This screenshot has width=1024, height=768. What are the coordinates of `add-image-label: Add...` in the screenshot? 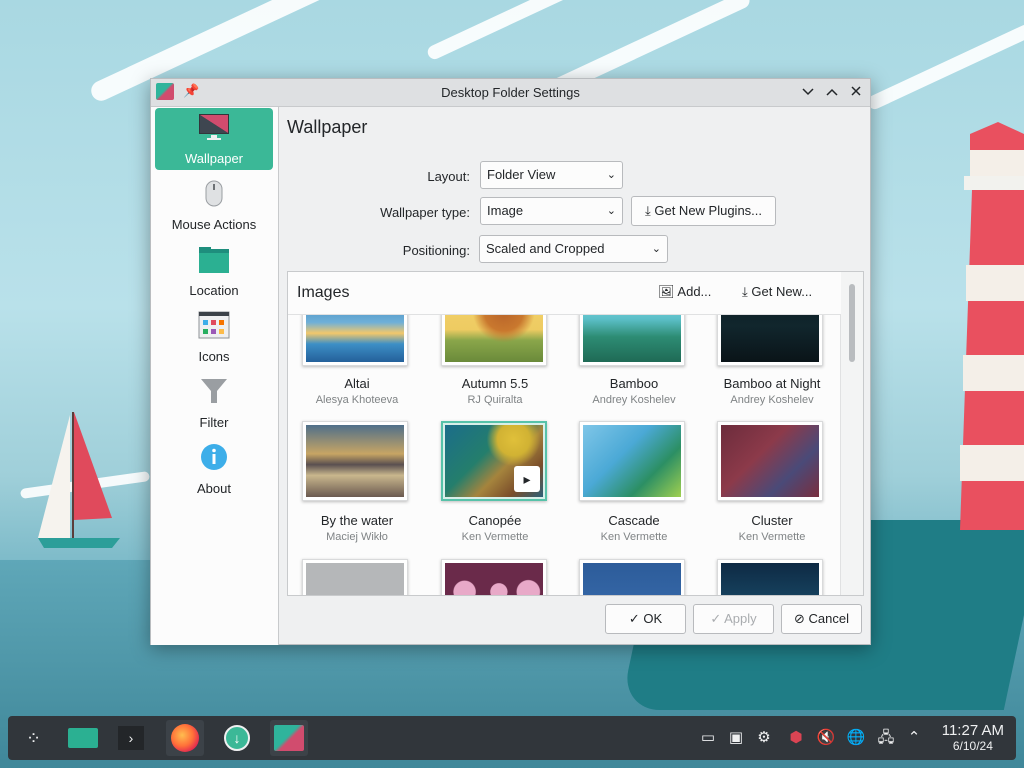 It's located at (694, 291).